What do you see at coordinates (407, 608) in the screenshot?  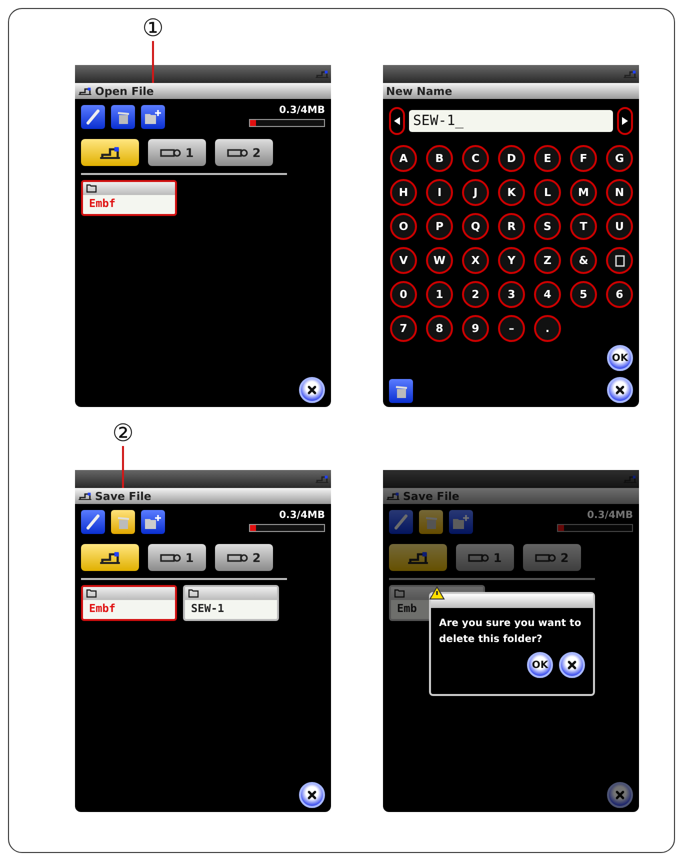 I see `folder-name: Emb` at bounding box center [407, 608].